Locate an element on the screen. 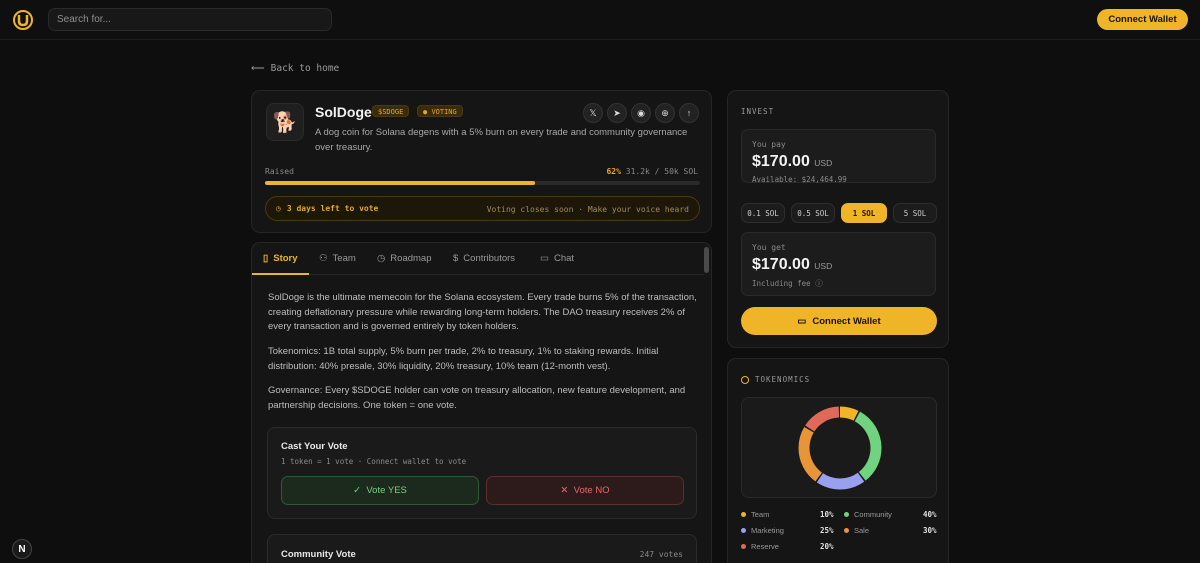  tab-active-indicator is located at coordinates (280, 274).